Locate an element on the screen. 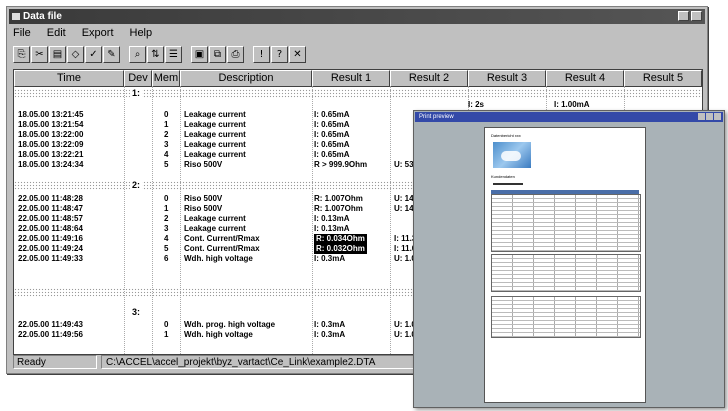 The height and width of the screenshot is (411, 728). cell-time: 22.05.00 11:49:24 is located at coordinates (50, 248).